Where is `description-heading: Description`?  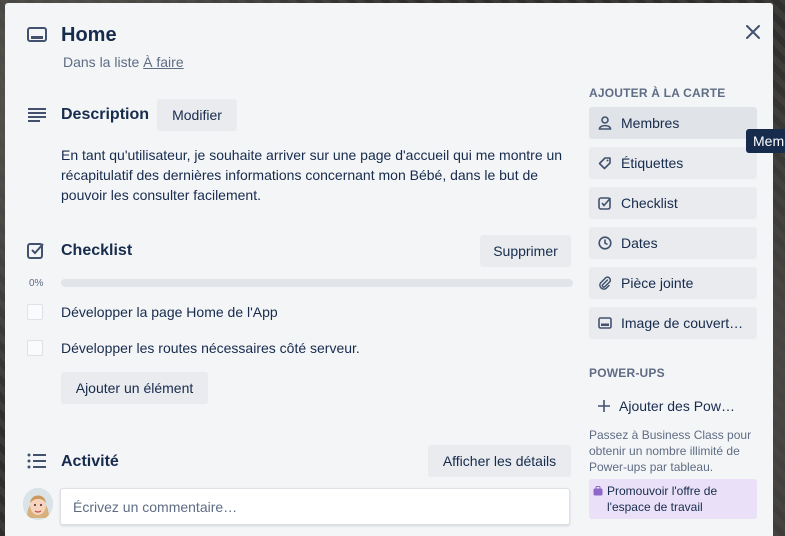 description-heading: Description is located at coordinates (105, 114).